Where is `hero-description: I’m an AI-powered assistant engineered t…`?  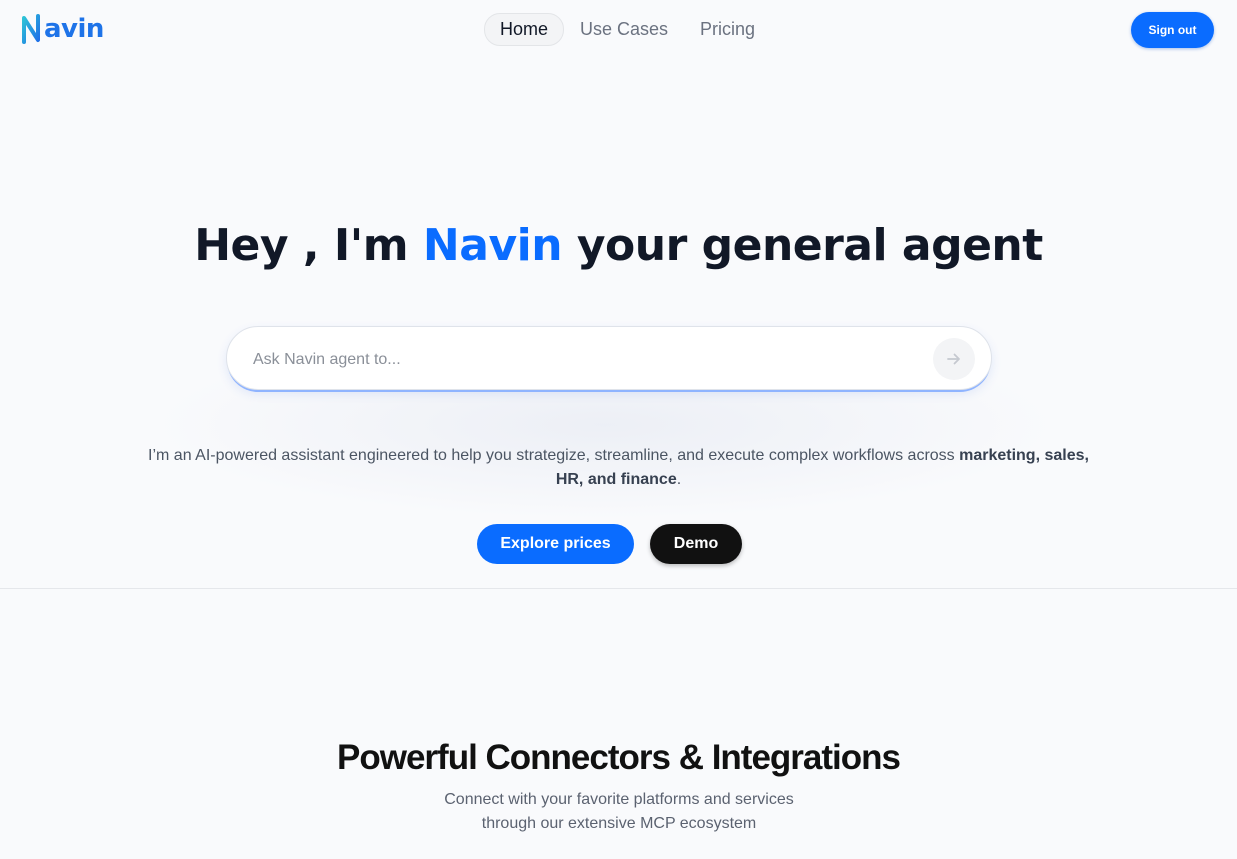
hero-description: I’m an AI-powered assistant engineered t… is located at coordinates (618, 468).